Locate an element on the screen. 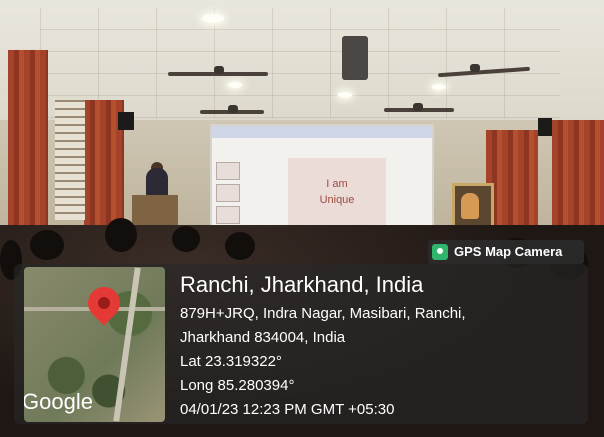  speaker-person is located at coordinates (157, 183).